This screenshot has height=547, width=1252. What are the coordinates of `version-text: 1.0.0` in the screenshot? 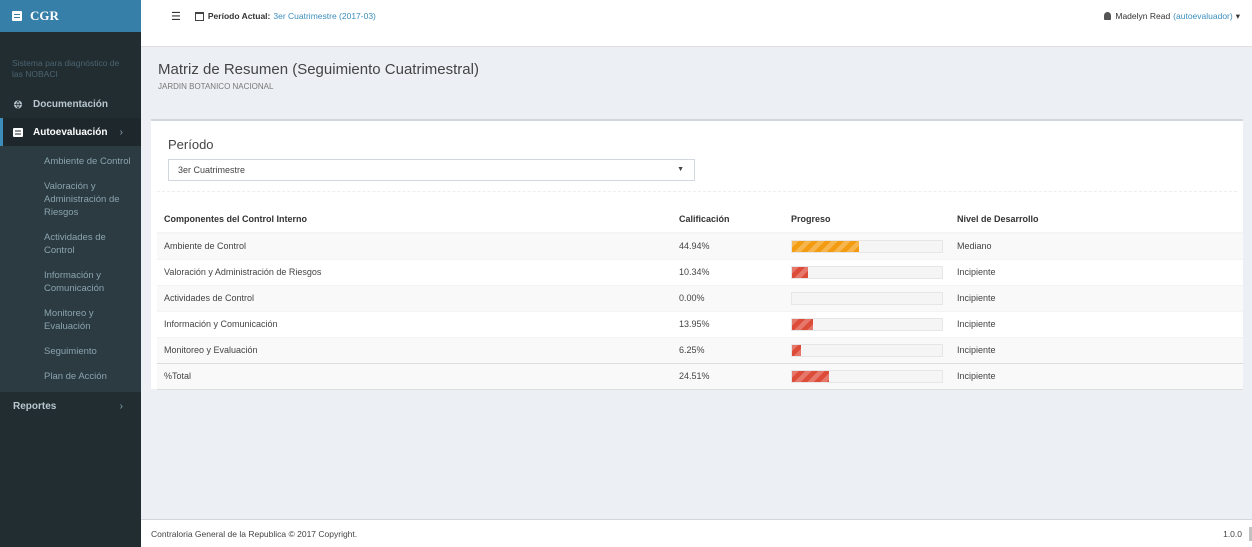 It's located at (1232, 533).